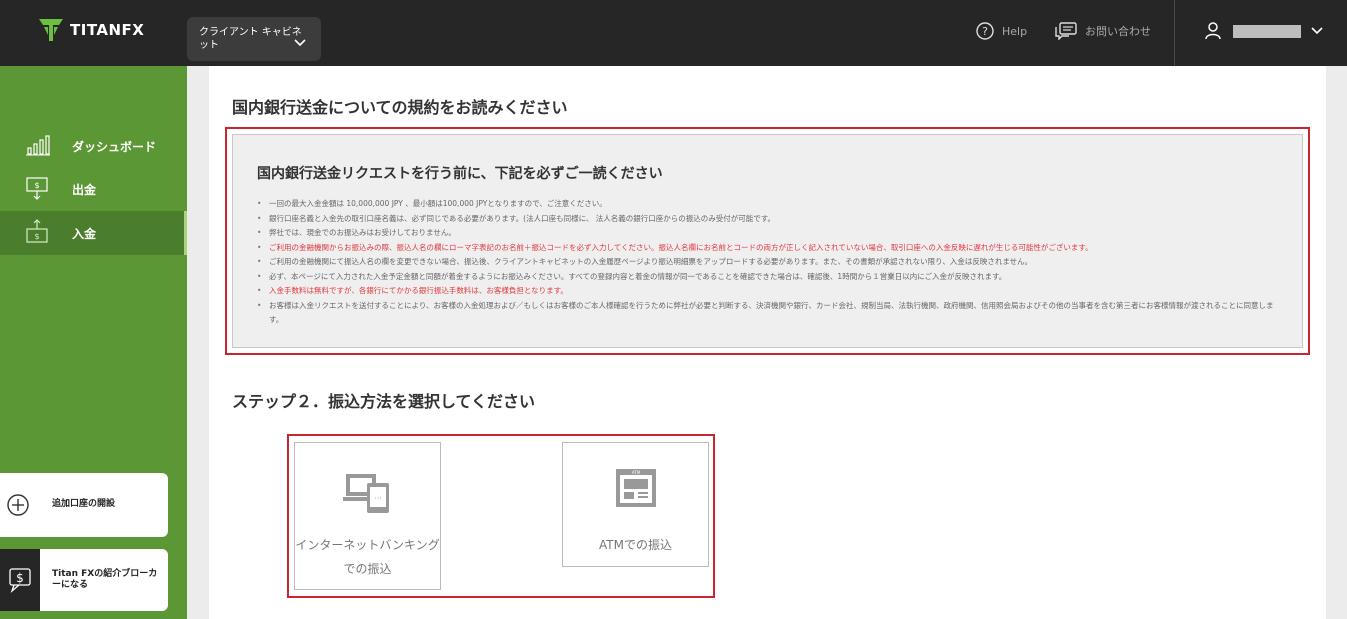  I want to click on user-icon, so click(1213, 31).